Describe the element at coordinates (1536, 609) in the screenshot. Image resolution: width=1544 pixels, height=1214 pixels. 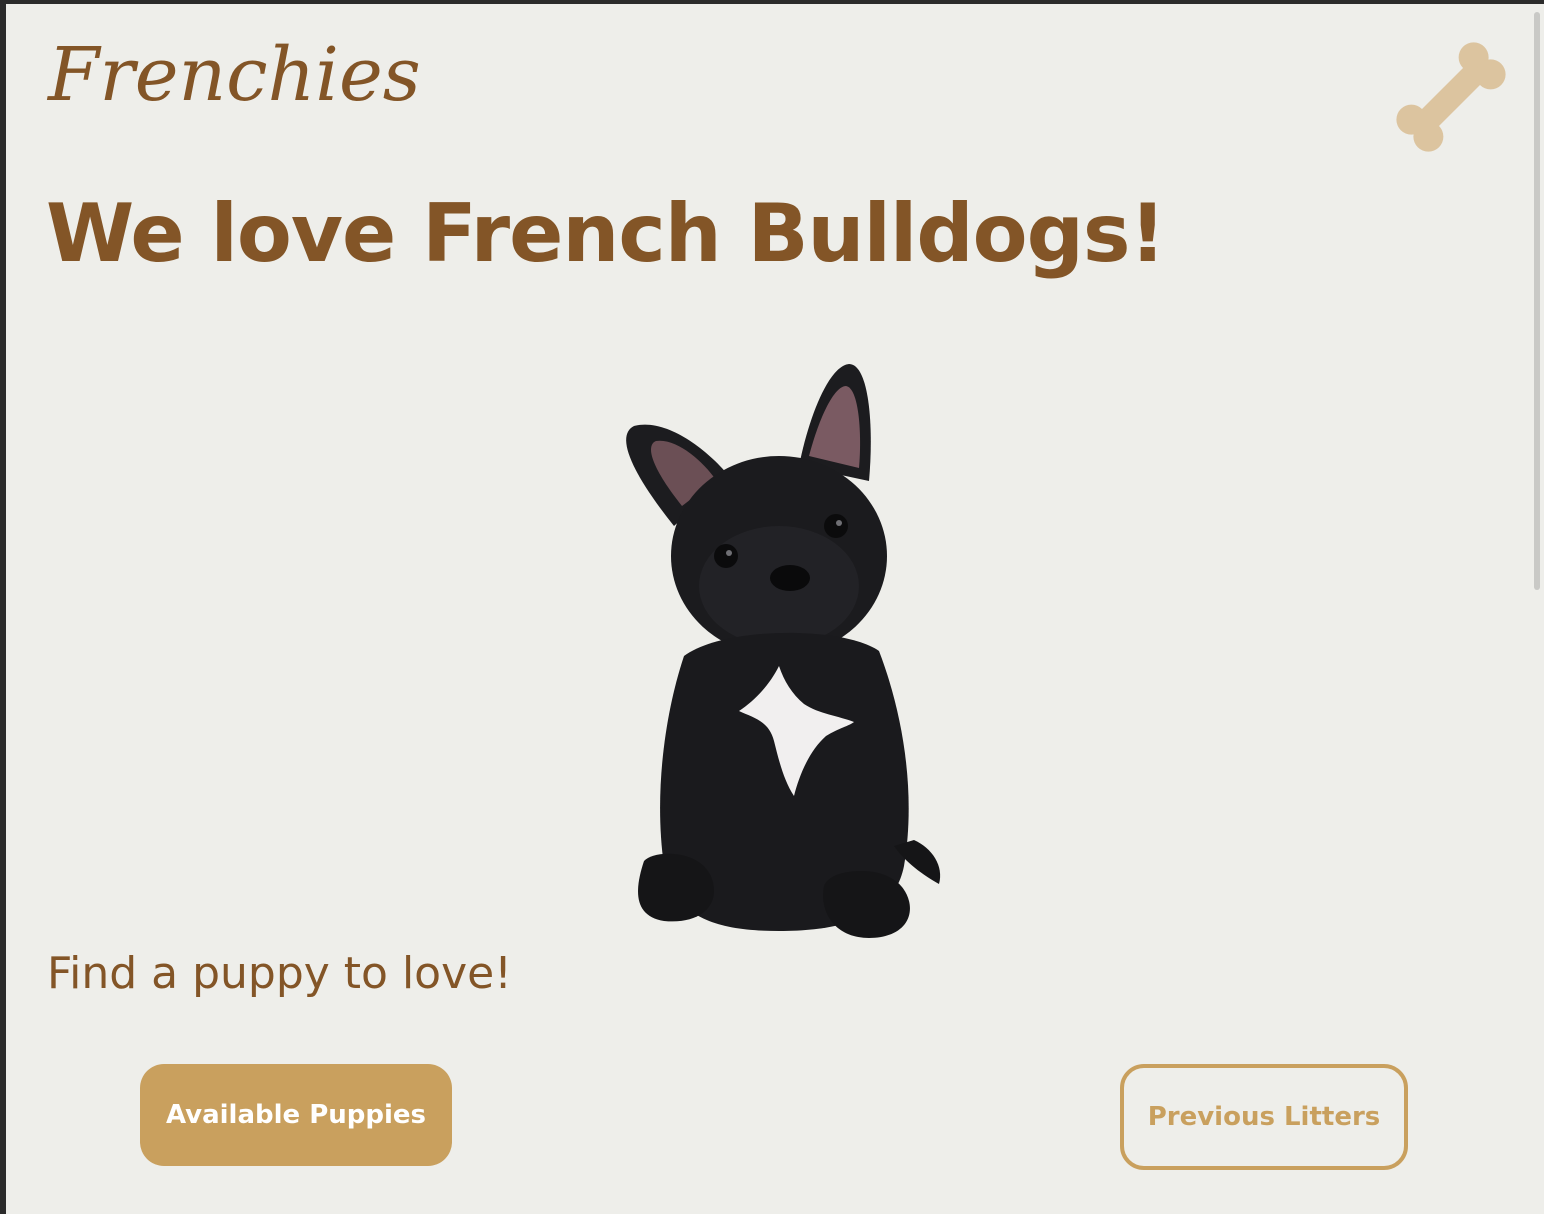
I see `scrollbar` at that location.